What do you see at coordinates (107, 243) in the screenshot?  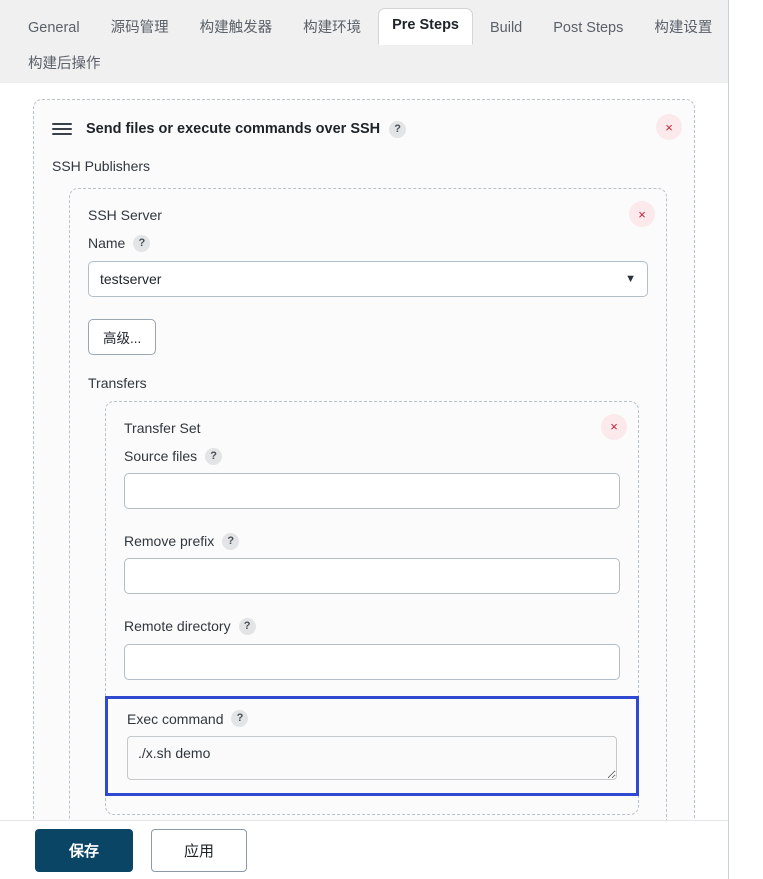 I see `ssh-server-label-line2: Name` at bounding box center [107, 243].